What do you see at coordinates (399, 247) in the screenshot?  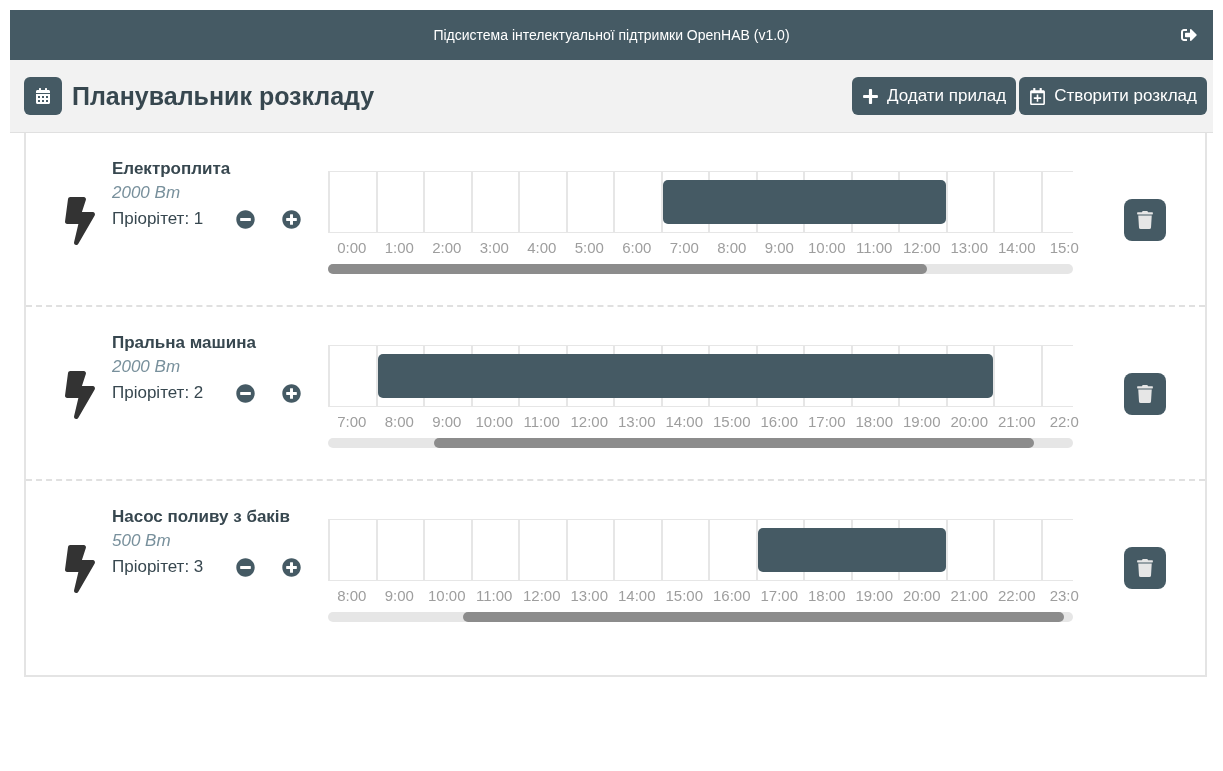 I see `hour-label: 1:00` at bounding box center [399, 247].